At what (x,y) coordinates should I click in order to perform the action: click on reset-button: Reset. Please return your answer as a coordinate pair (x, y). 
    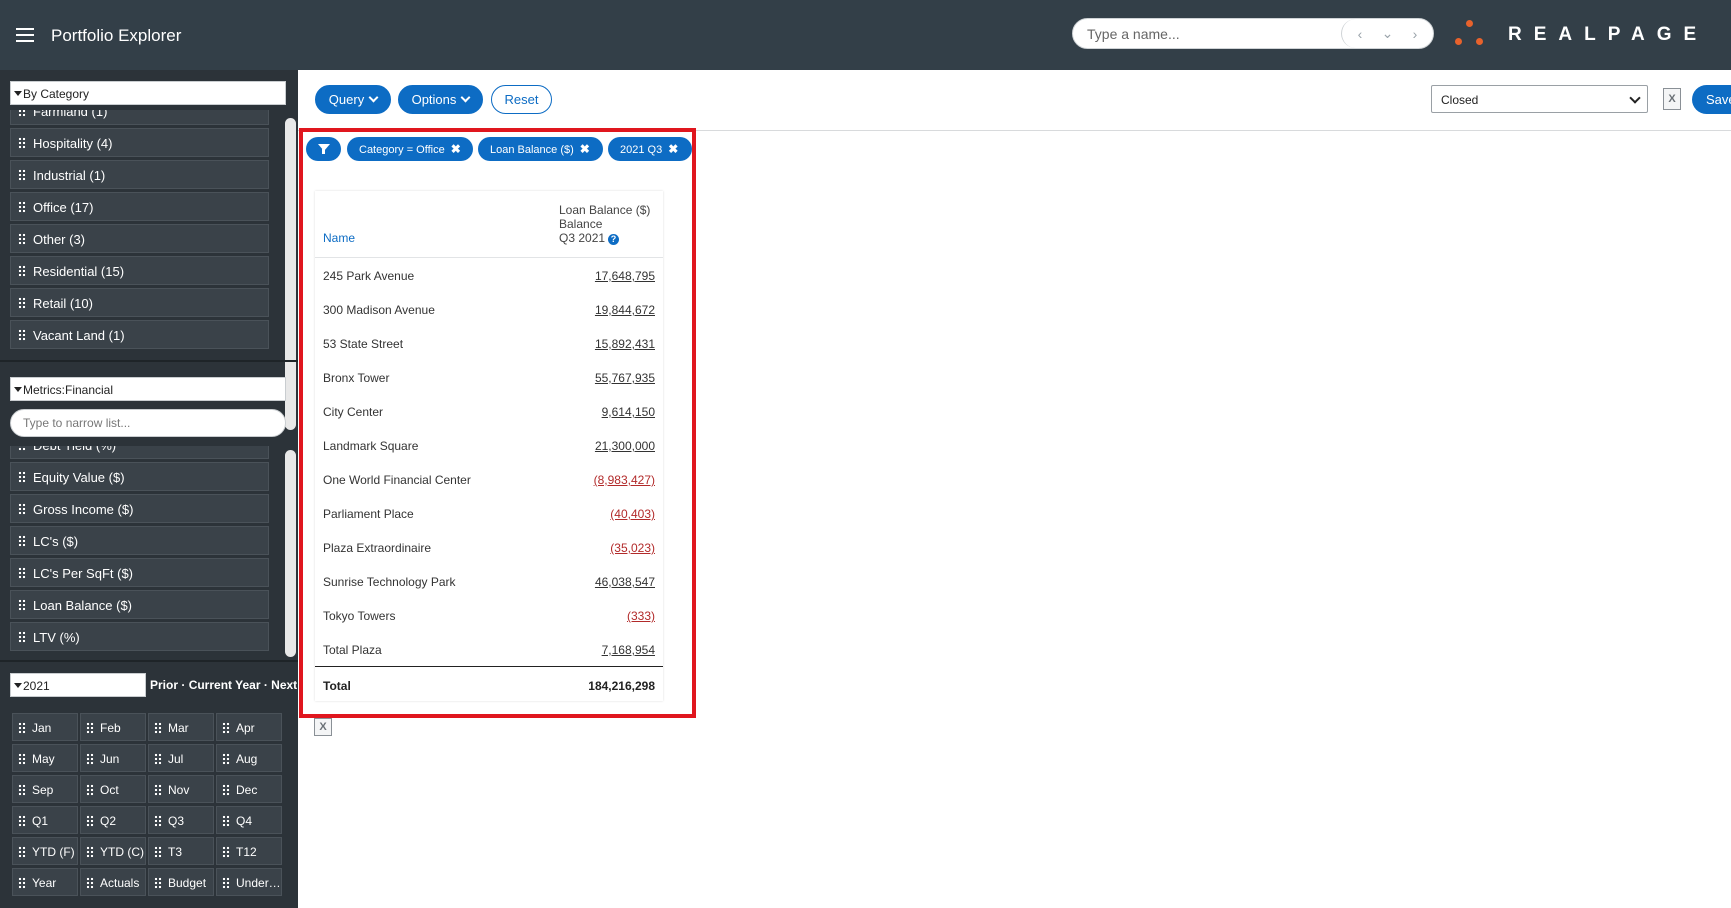
    Looking at the image, I should click on (521, 99).